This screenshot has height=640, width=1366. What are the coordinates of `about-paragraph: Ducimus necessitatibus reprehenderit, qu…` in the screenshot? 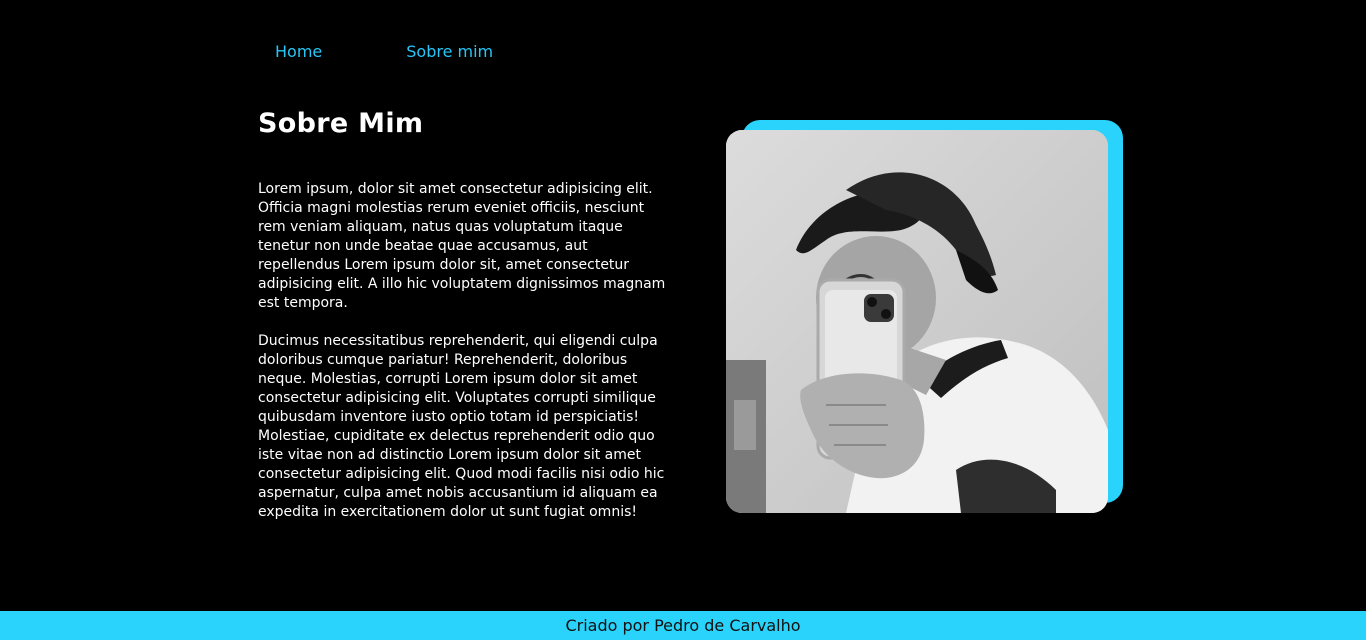 It's located at (461, 426).